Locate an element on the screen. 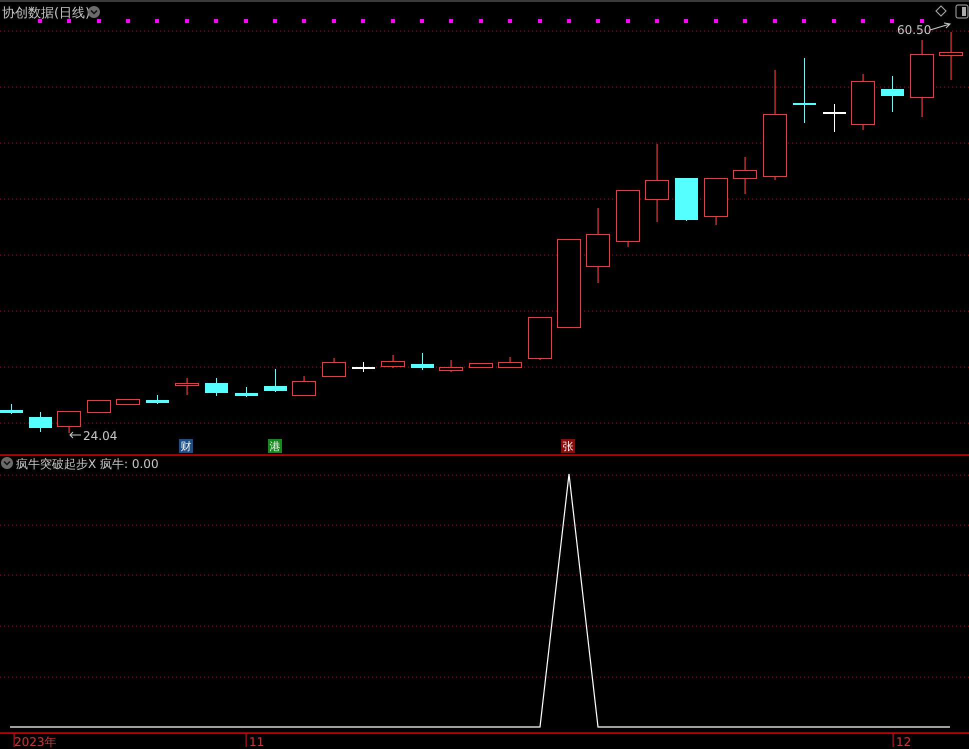  low-price-label: 24.04 is located at coordinates (100, 436).